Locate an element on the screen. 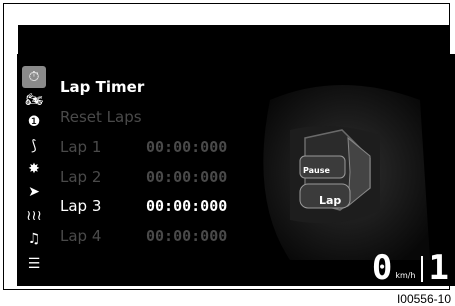 The width and height of the screenshot is (455, 306). sidebar: ⏱ 🏍 ❶ ⟆ ✸ ➤ ≀≀≀ ♫ ☰ is located at coordinates (34, 174).